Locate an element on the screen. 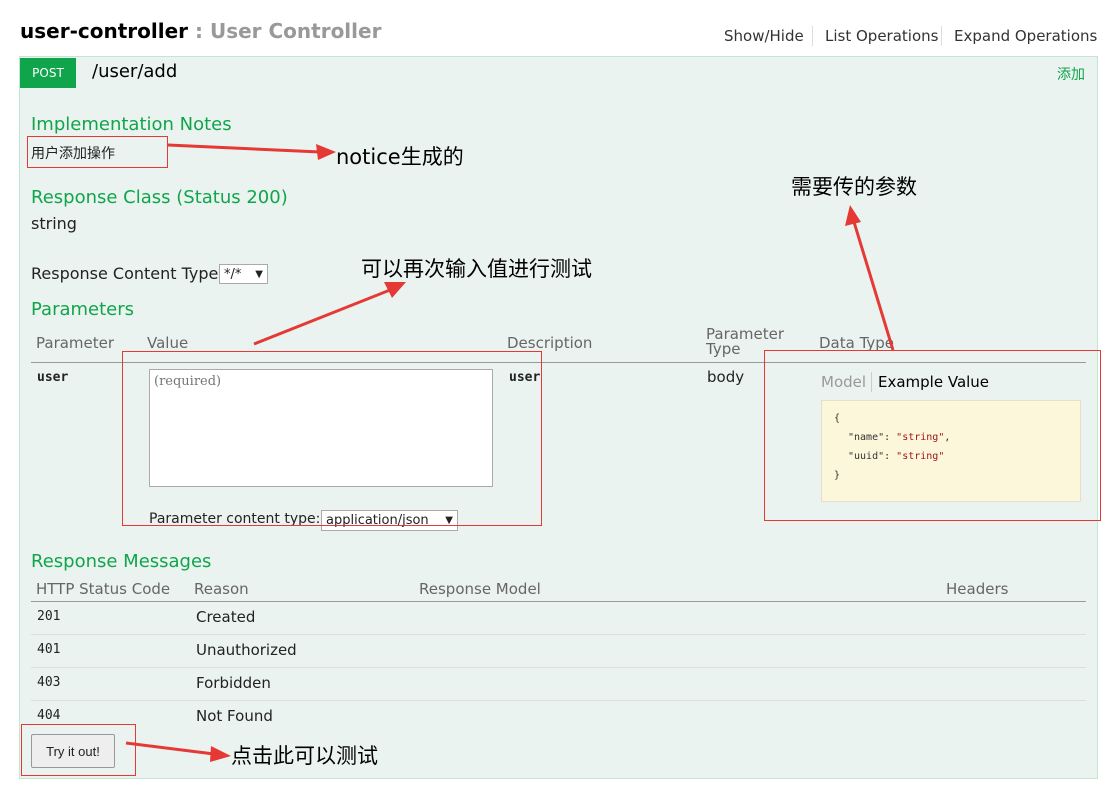 The image size is (1114, 786). annotation-notice: notice生成的 is located at coordinates (400, 157).